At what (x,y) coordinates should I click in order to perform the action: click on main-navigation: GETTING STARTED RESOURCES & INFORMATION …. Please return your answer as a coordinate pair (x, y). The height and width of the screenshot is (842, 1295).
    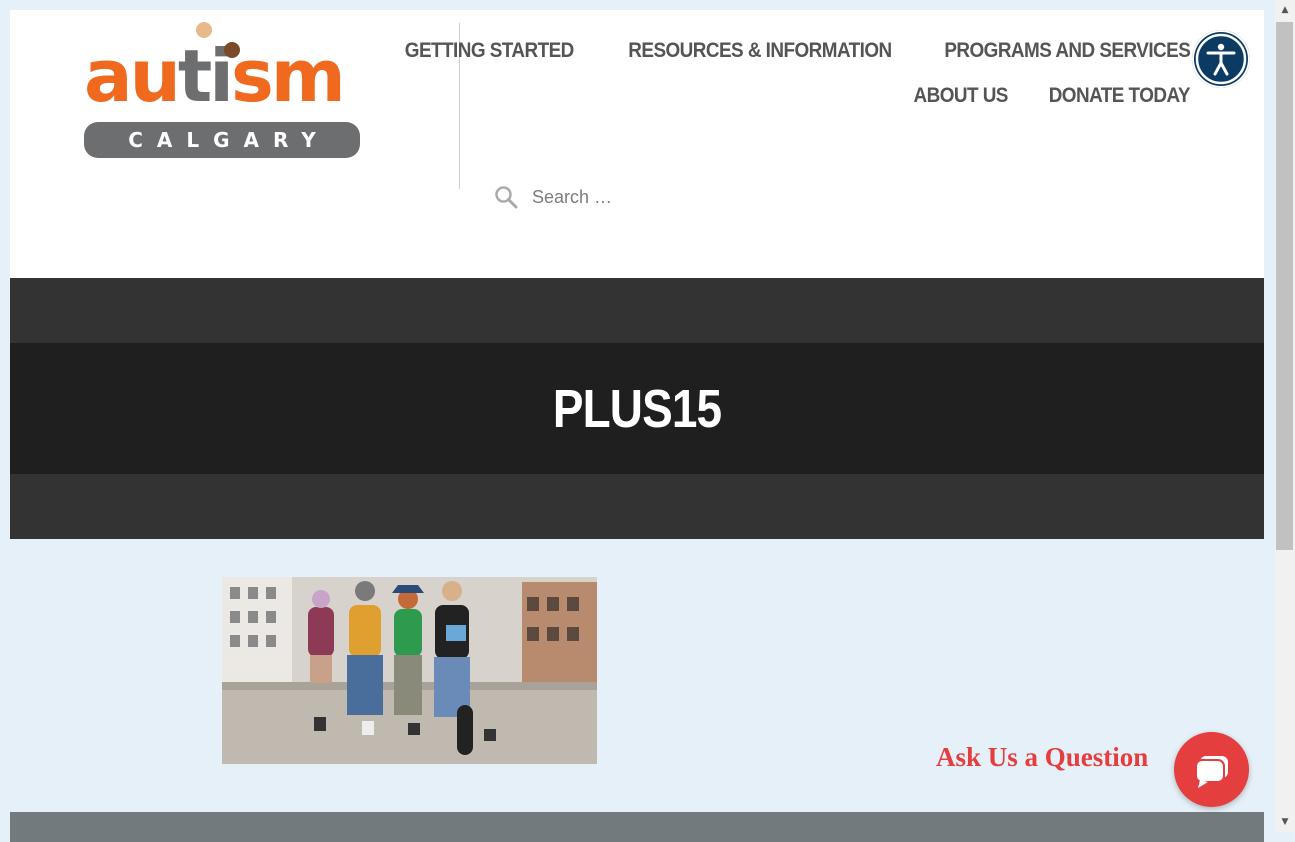
    Looking at the image, I should click on (798, 73).